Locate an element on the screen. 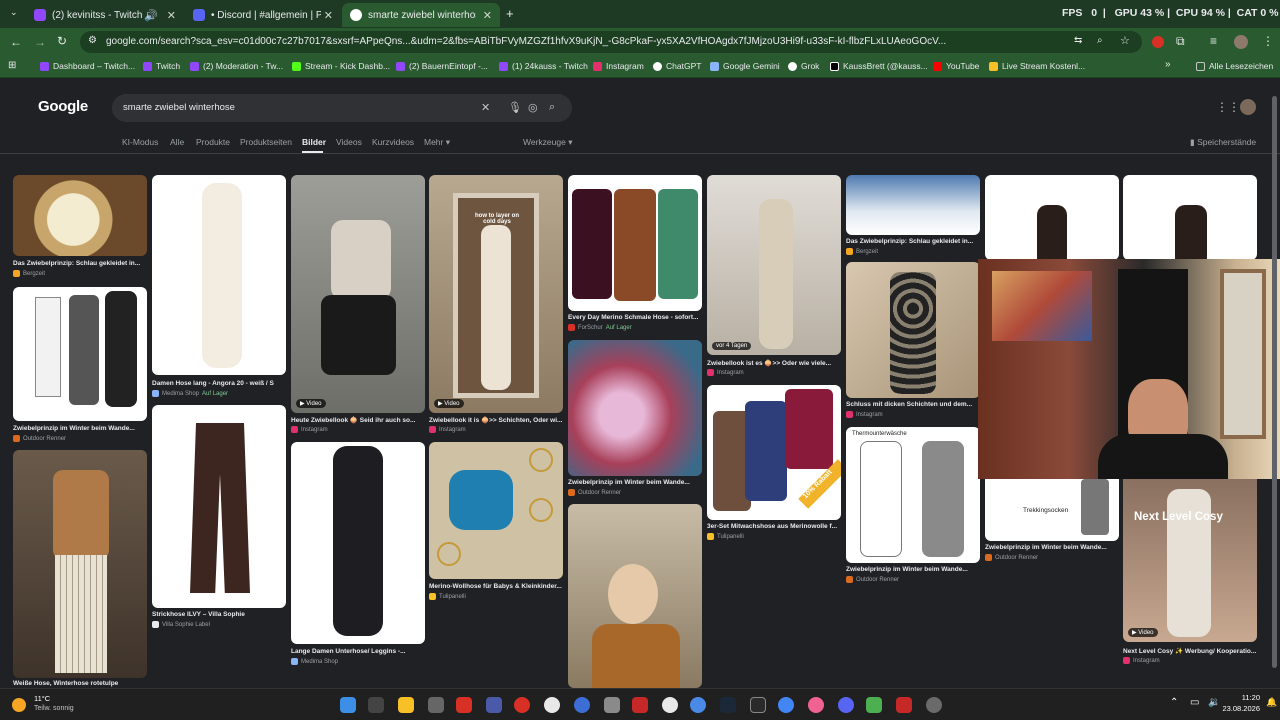  bookmark-item: (1) 24kauss - Twitch is located at coordinates (543, 66).